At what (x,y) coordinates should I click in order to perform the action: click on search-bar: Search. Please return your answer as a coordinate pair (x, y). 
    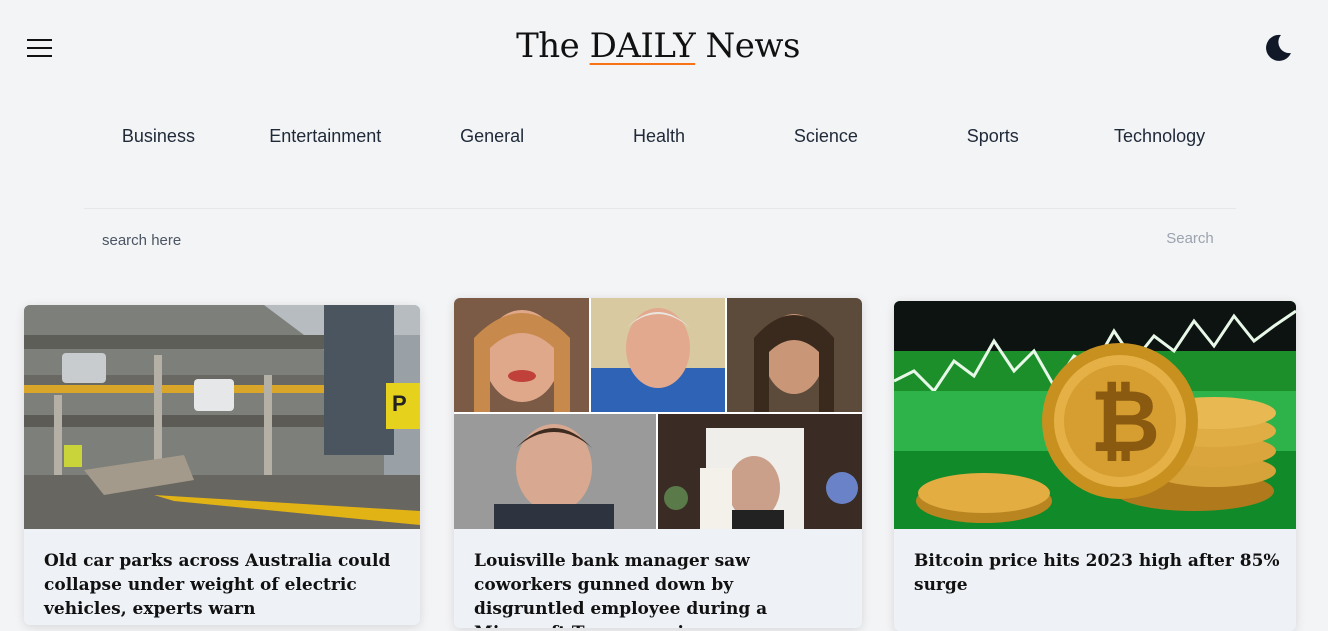
    Looking at the image, I should click on (660, 238).